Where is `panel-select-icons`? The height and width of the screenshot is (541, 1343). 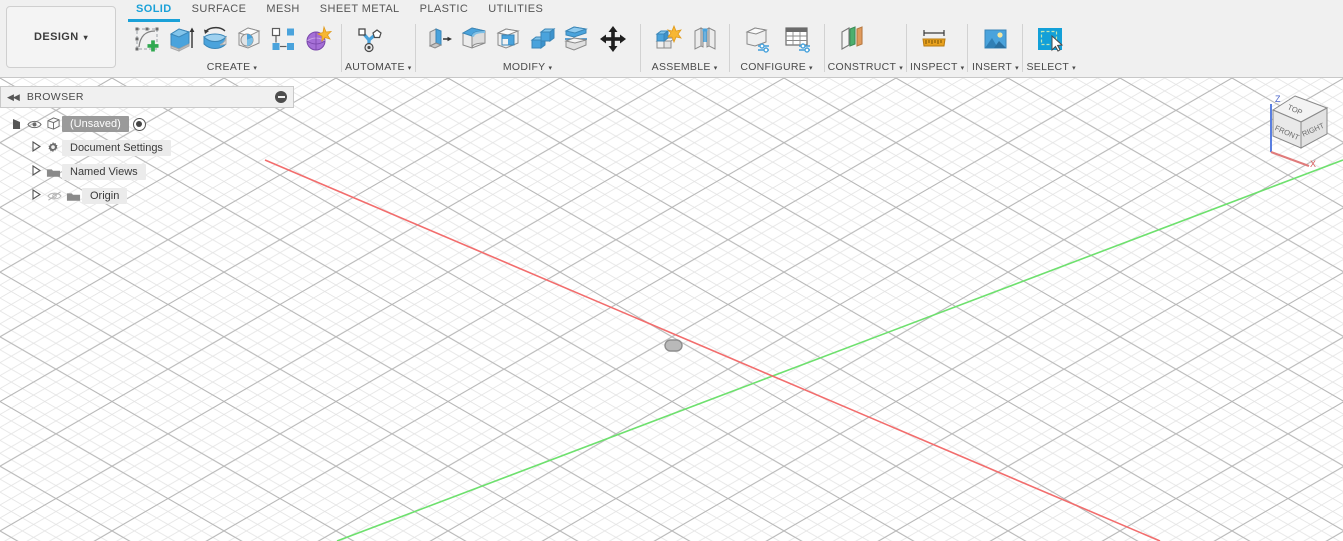 panel-select-icons is located at coordinates (1050, 39).